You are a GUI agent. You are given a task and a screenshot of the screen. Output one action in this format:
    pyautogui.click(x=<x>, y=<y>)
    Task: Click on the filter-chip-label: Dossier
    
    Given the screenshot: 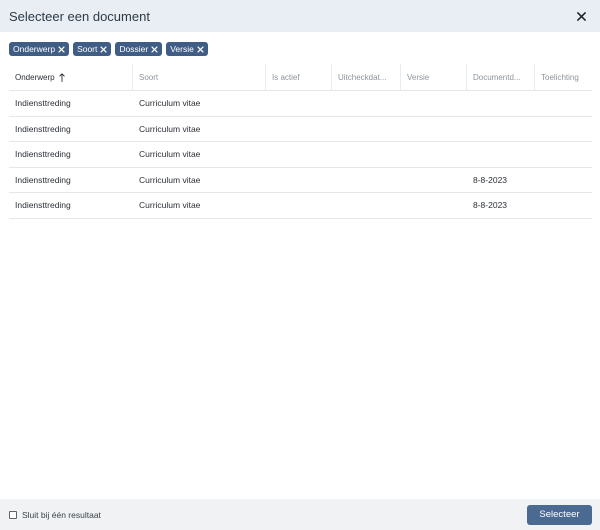 What is the action you would take?
    pyautogui.click(x=134, y=49)
    